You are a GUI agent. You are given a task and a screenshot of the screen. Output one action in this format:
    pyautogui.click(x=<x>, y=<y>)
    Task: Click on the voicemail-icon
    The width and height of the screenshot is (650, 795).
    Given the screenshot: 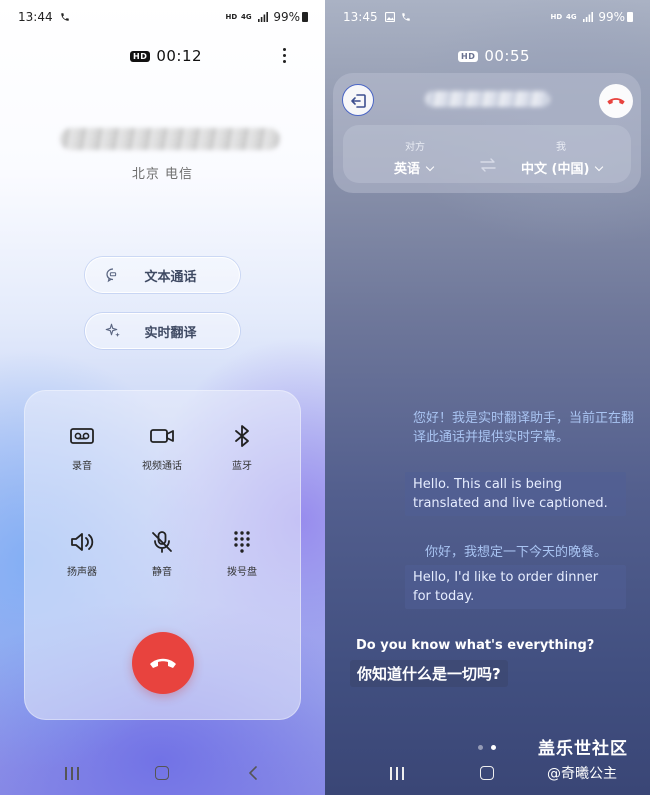 What is the action you would take?
    pyautogui.click(x=82, y=436)
    